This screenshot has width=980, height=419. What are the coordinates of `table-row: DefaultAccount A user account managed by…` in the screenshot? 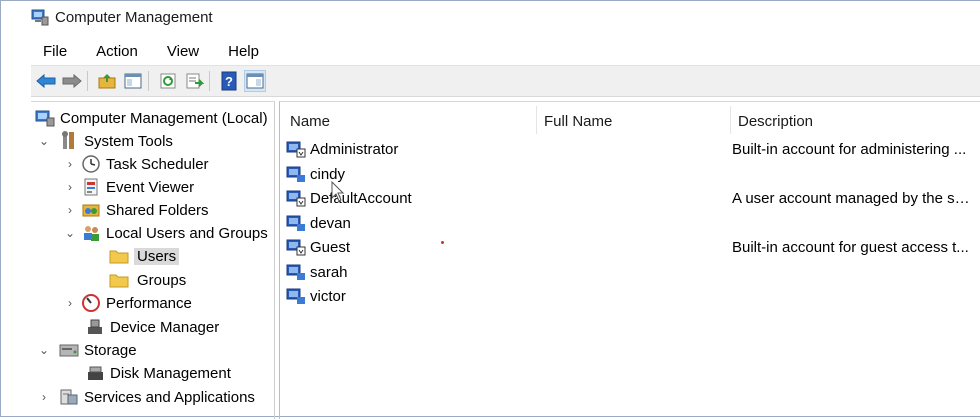 It's located at (631, 198).